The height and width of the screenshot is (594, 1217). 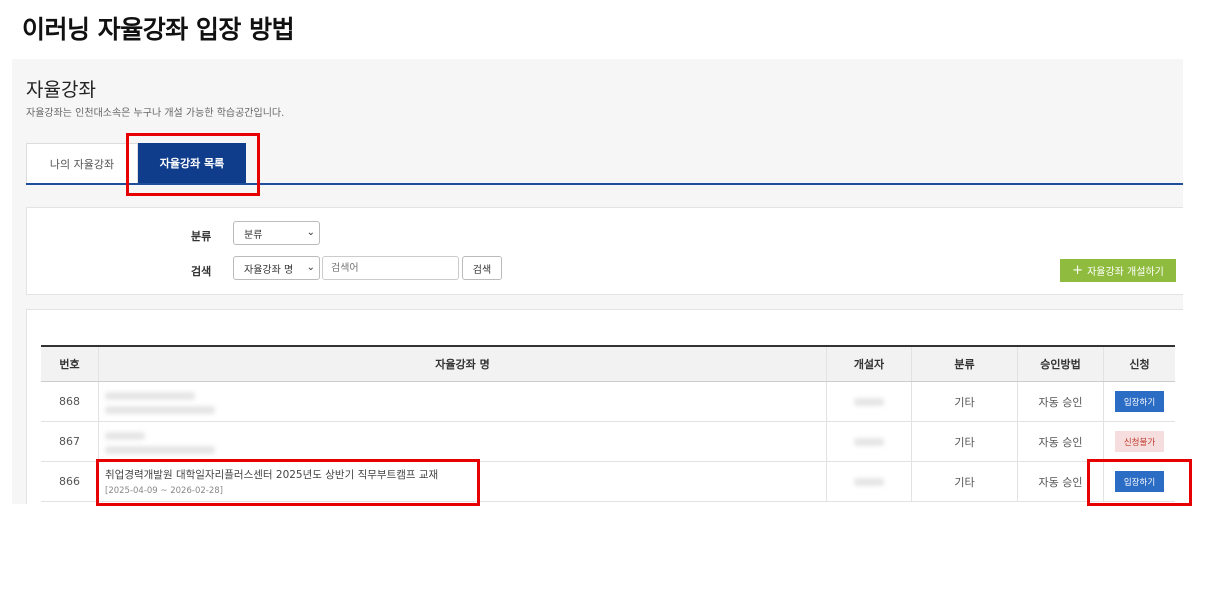 I want to click on page-heading: 이러닝 자율강좌 입장 방법, so click(x=158, y=29).